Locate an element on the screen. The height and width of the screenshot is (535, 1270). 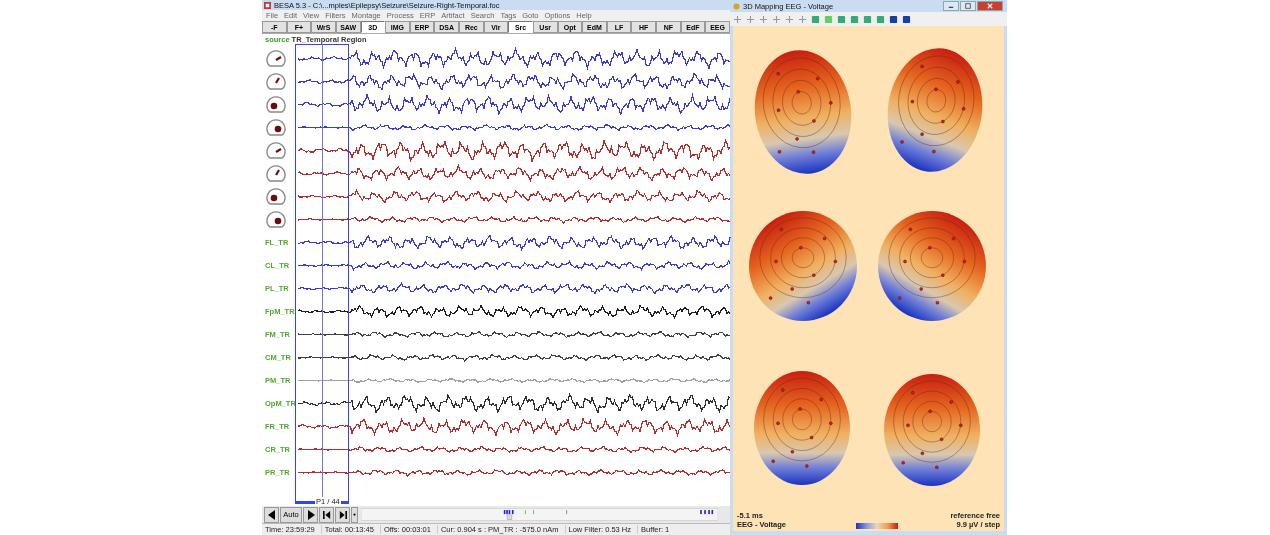
minimize-button is located at coordinates (951, 6).